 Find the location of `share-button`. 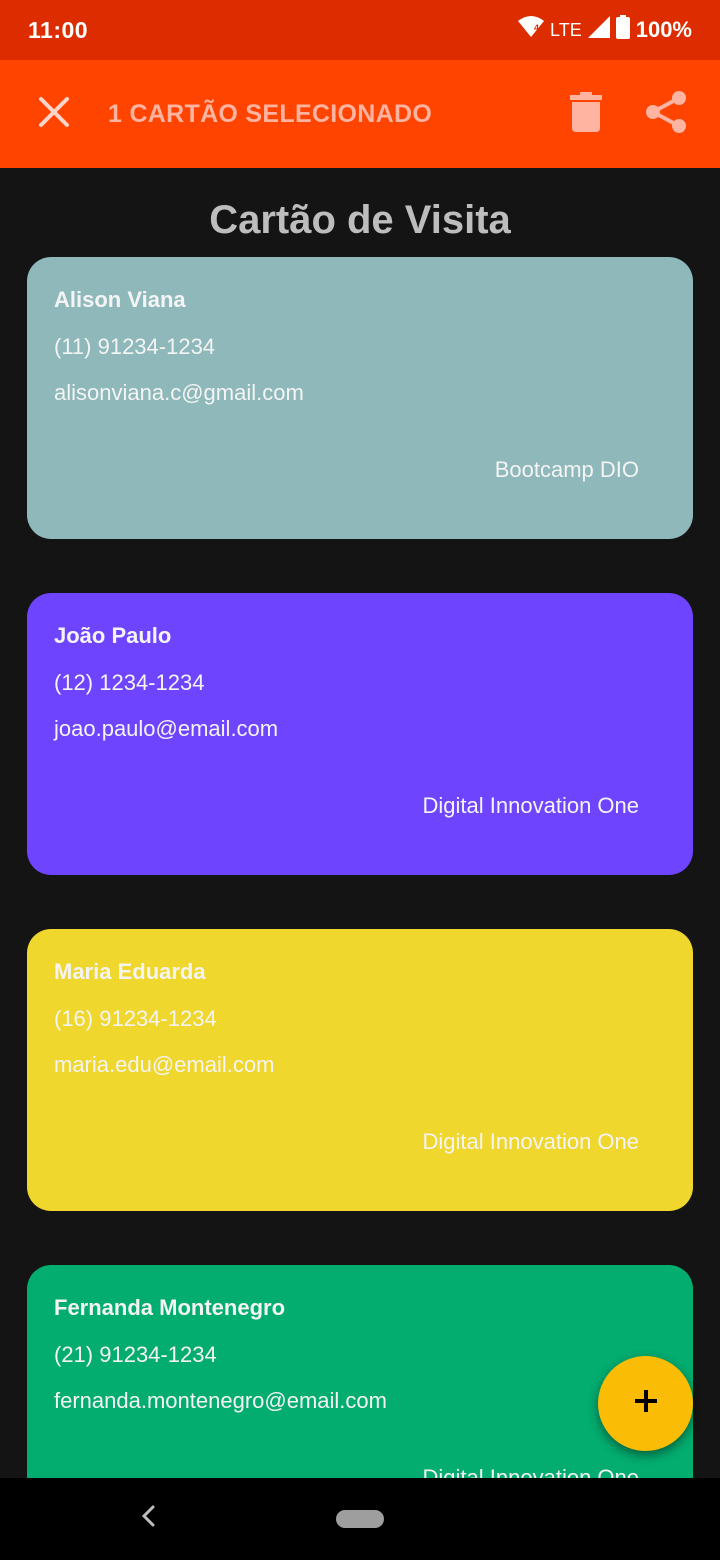

share-button is located at coordinates (666, 114).